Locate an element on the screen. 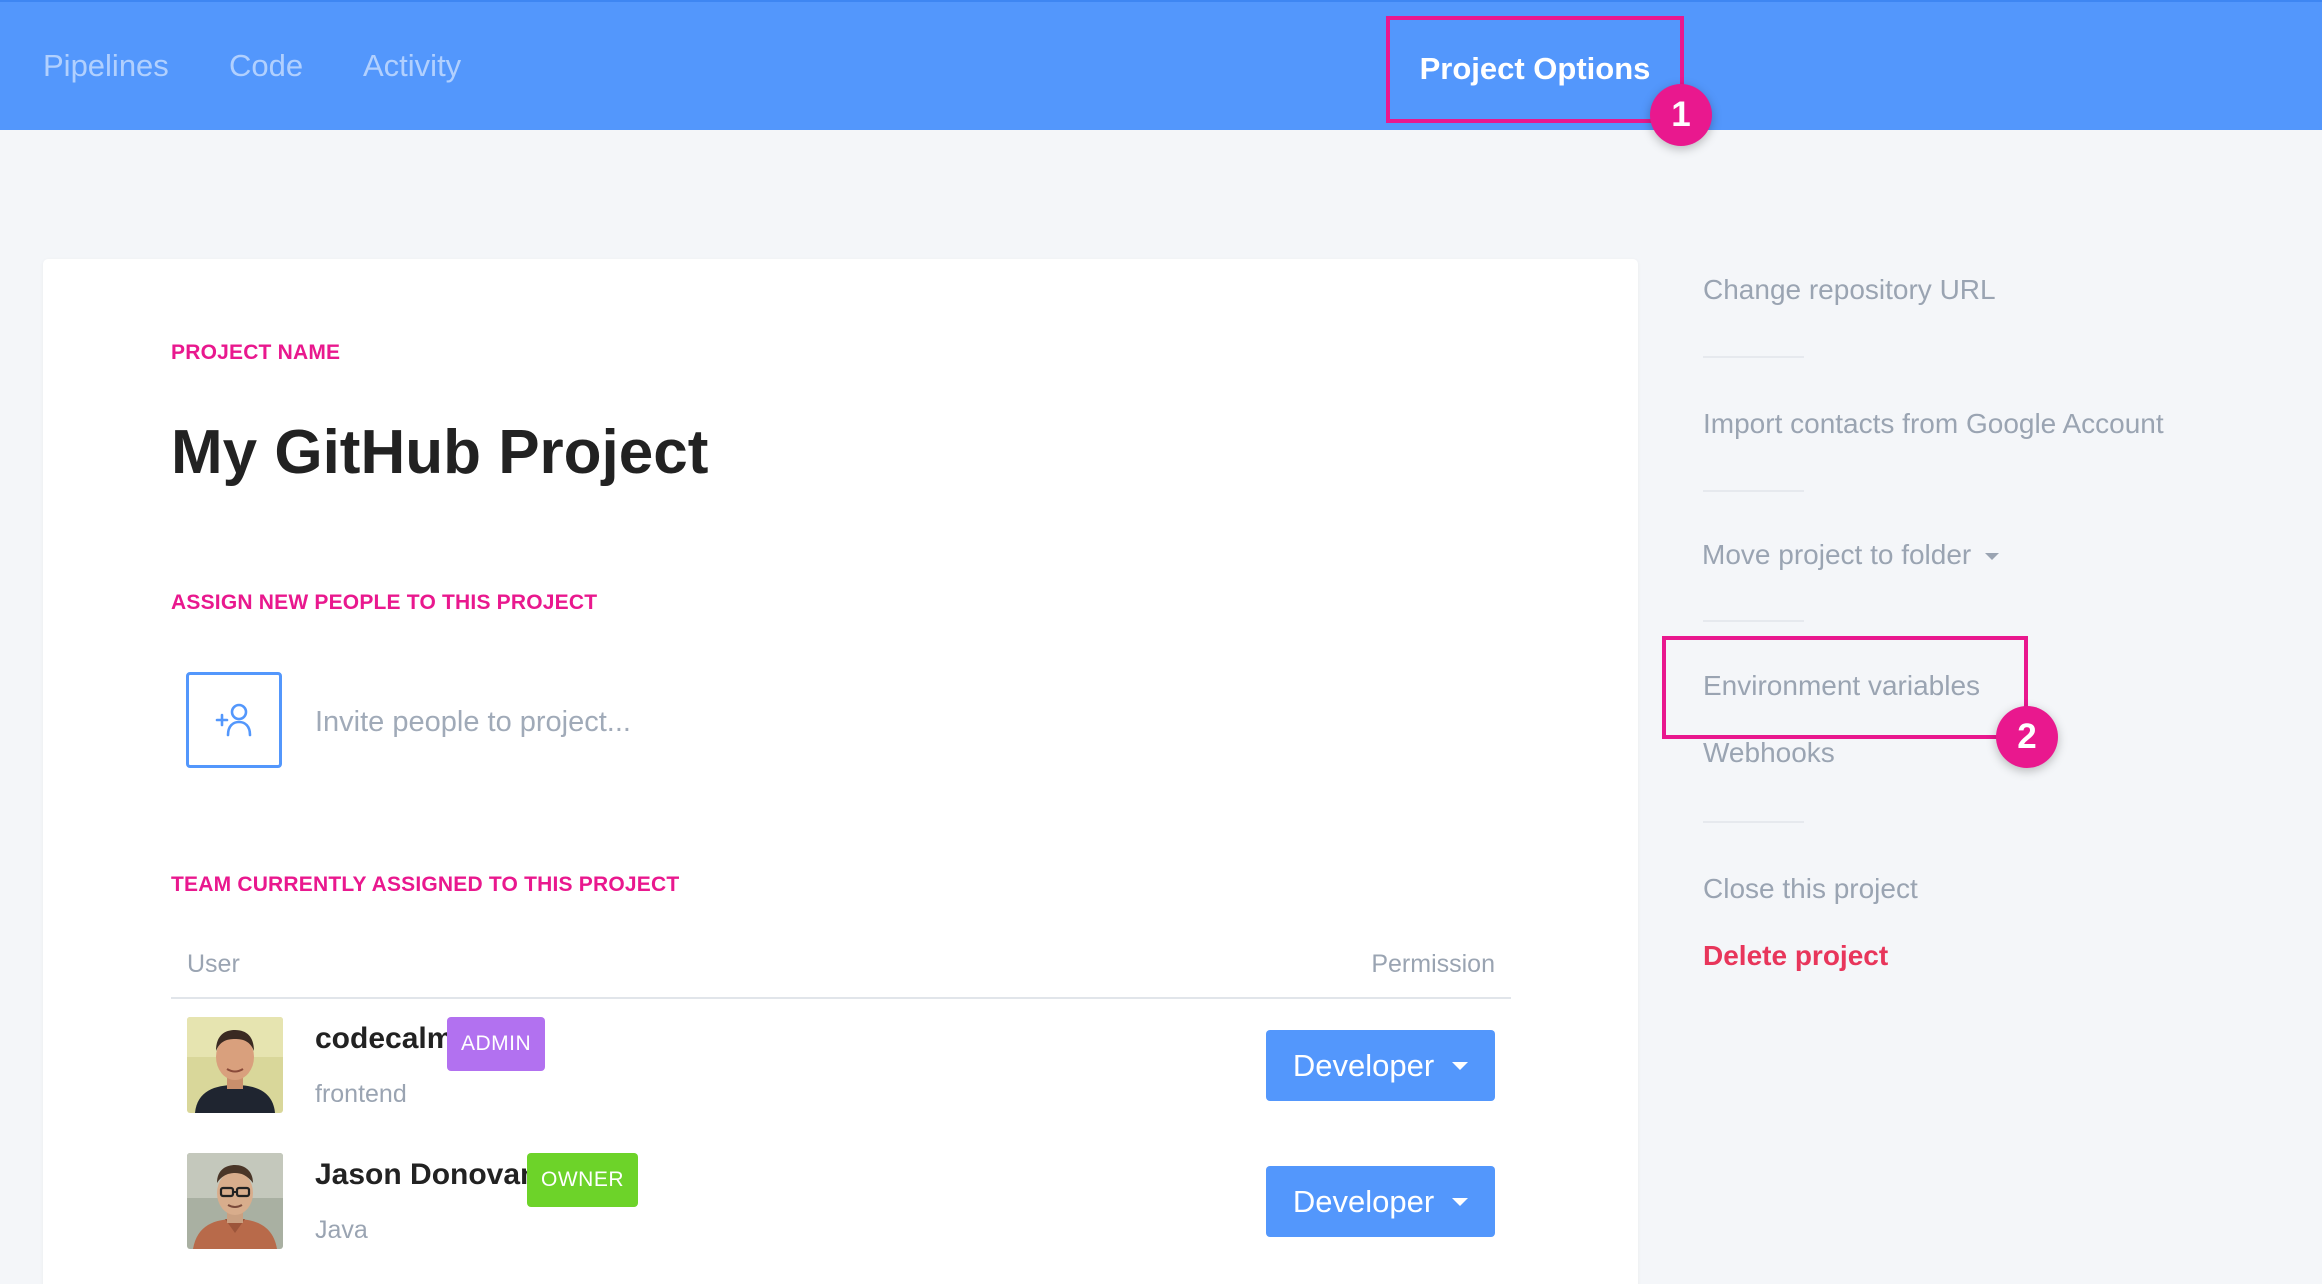  owner-badge: OWNER is located at coordinates (582, 1180).